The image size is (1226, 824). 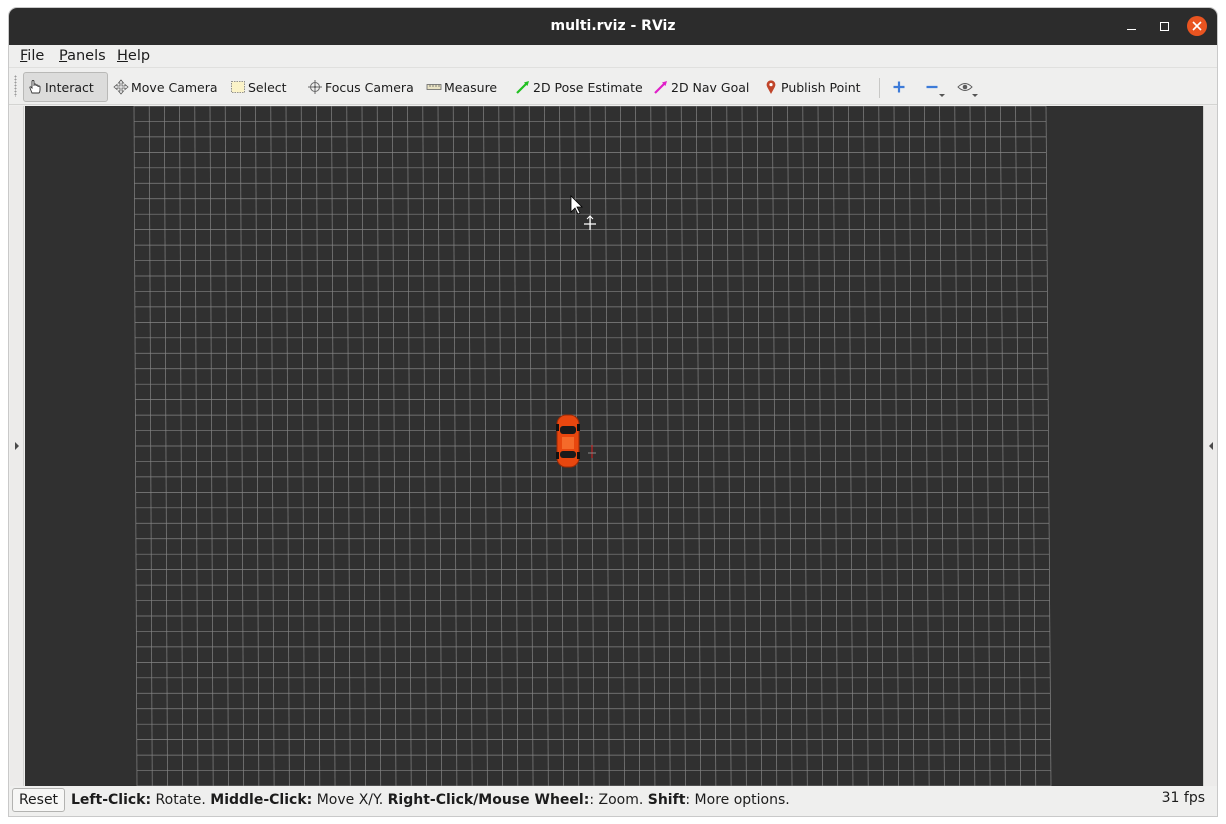 What do you see at coordinates (238, 87) in the screenshot?
I see `selection-box-icon` at bounding box center [238, 87].